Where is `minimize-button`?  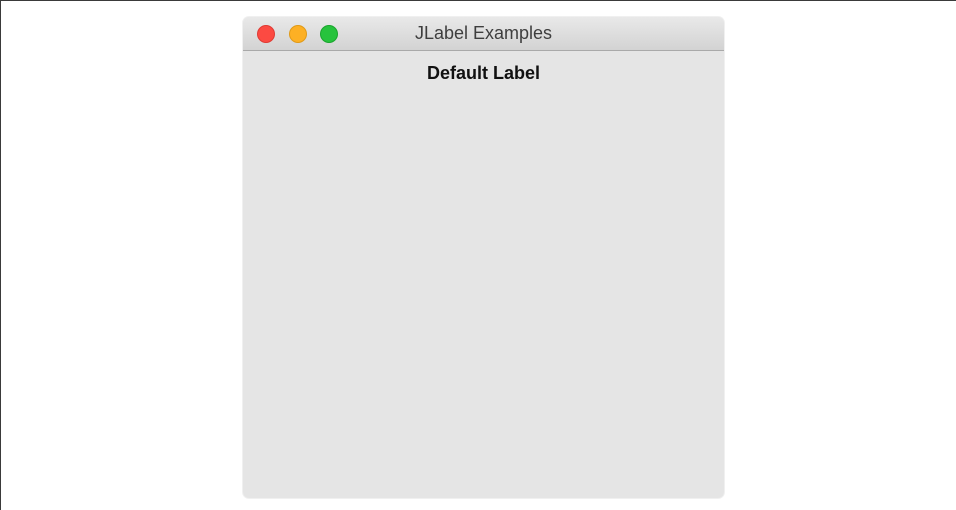
minimize-button is located at coordinates (298, 34).